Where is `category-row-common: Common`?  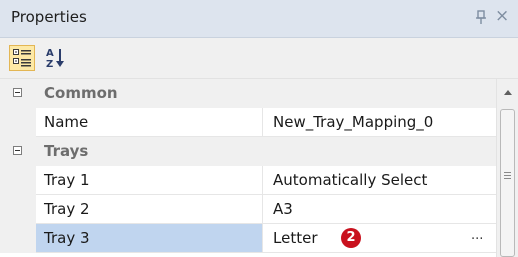
category-row-common: Common is located at coordinates (248, 93).